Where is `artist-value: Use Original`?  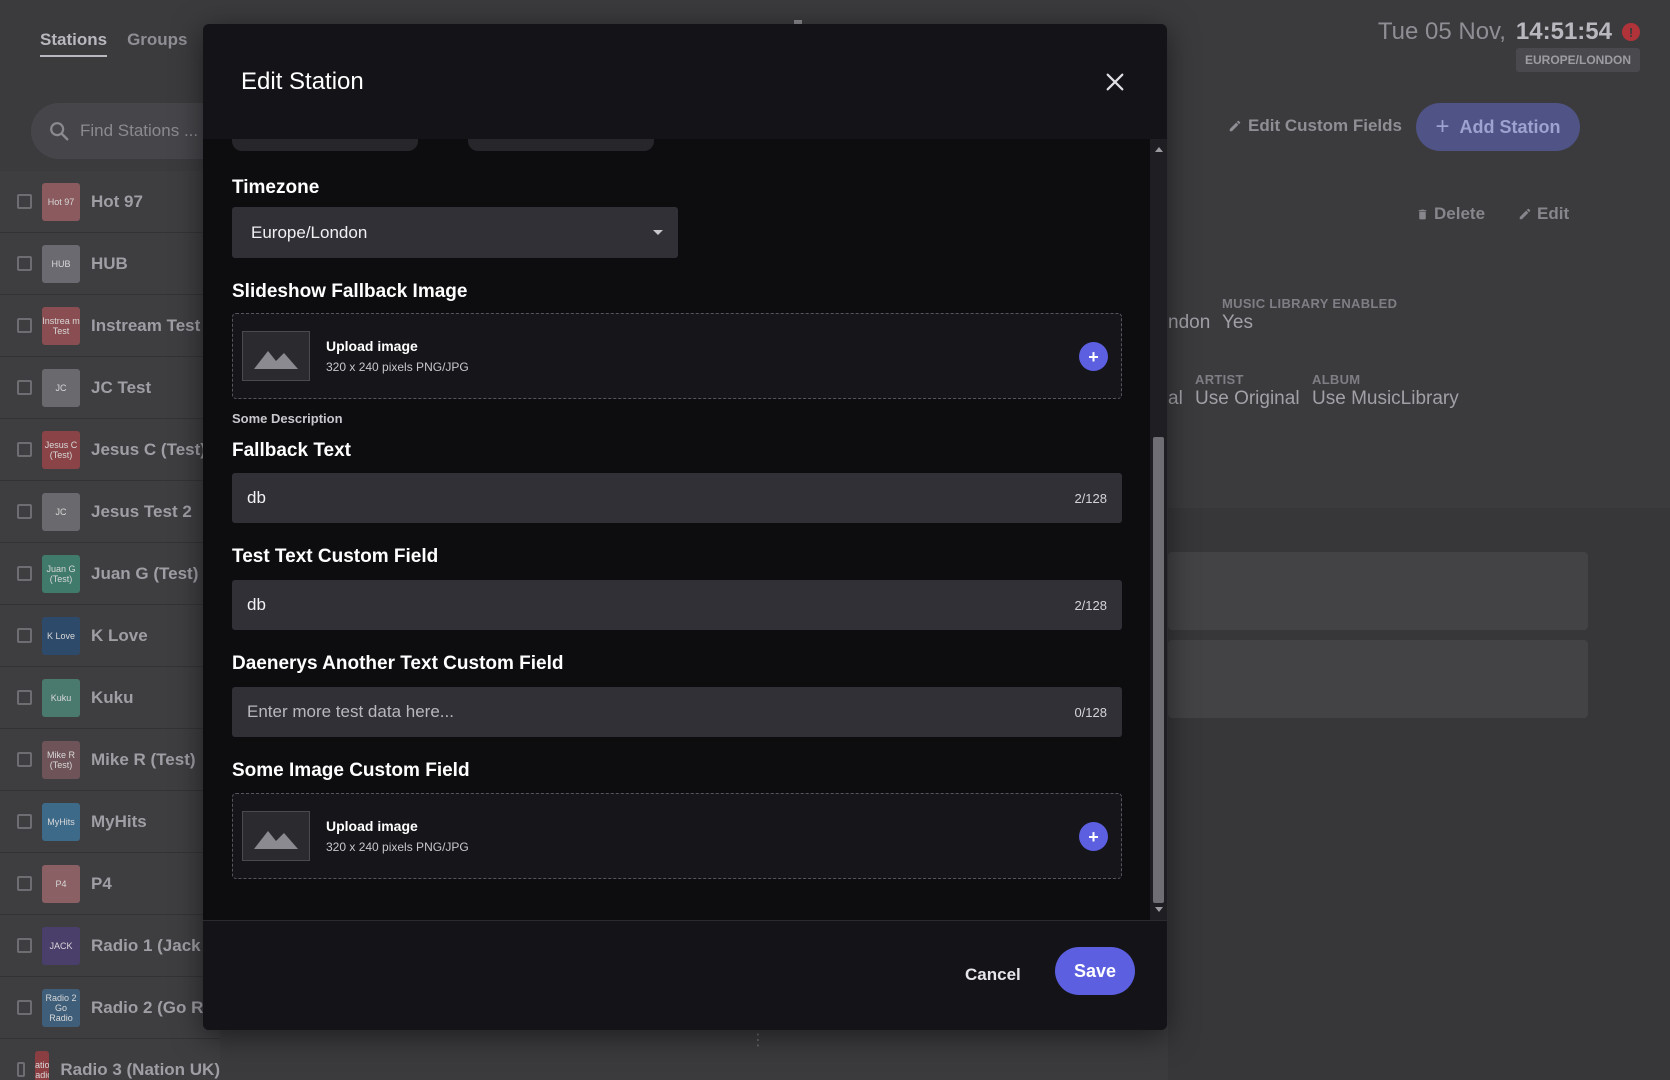 artist-value: Use Original is located at coordinates (1247, 398).